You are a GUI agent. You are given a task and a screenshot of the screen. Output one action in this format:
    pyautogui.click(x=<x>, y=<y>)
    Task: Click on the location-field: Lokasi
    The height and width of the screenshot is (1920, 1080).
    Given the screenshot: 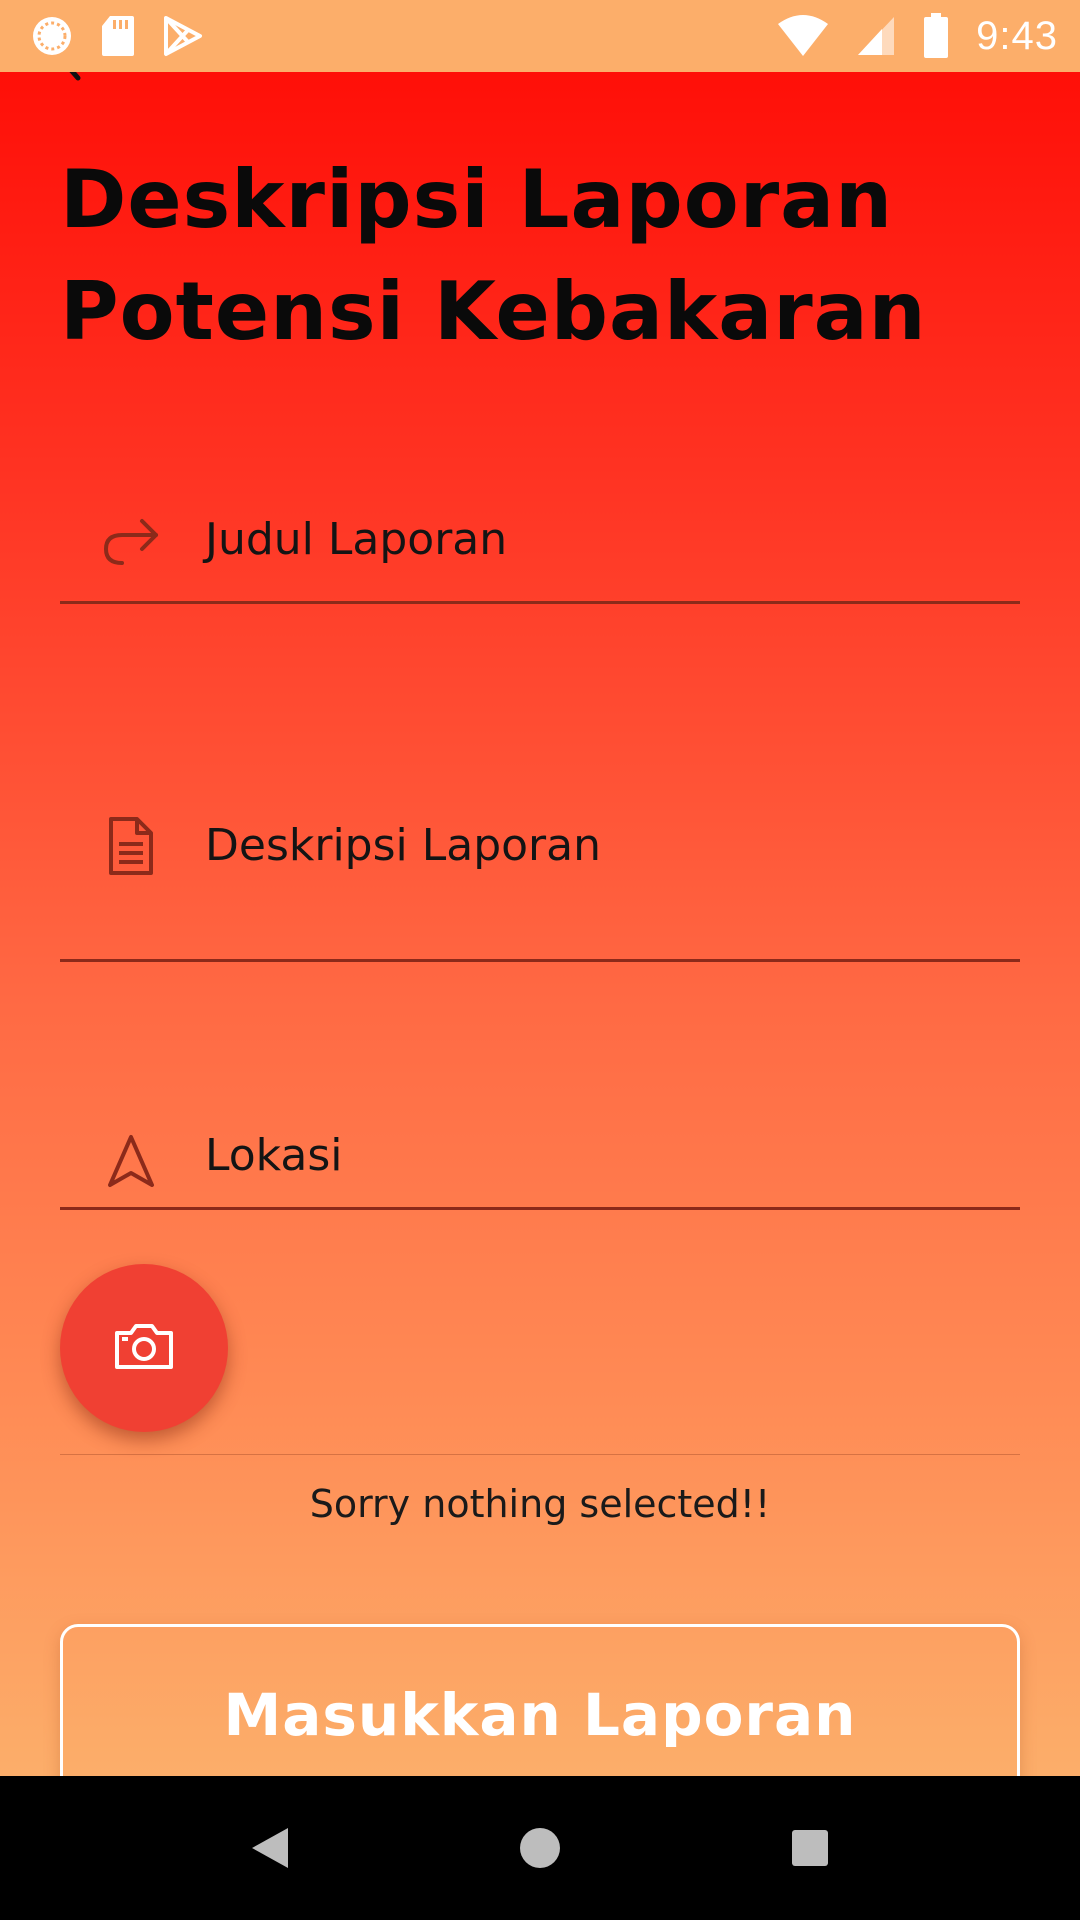 What is the action you would take?
    pyautogui.click(x=540, y=1146)
    